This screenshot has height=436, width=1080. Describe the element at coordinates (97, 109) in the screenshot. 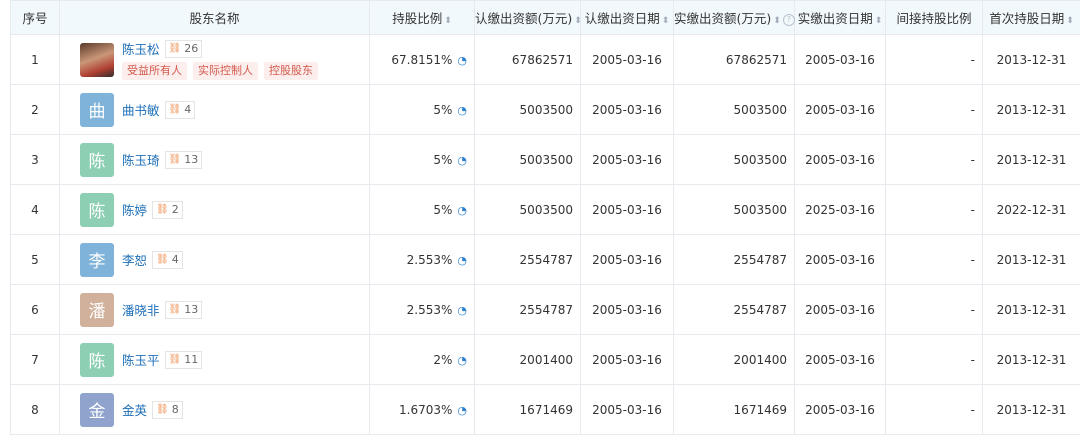

I see `avatar: 曲` at that location.